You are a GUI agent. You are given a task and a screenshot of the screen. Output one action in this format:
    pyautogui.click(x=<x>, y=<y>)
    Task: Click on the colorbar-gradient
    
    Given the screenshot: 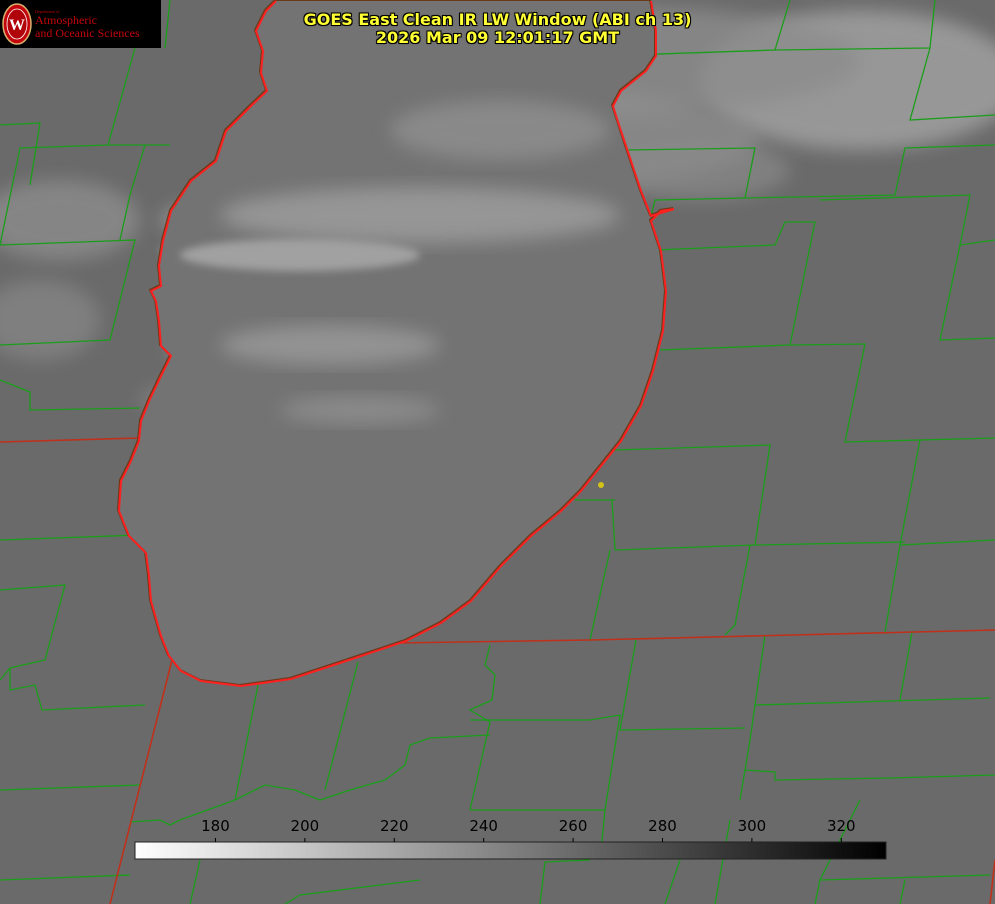 What is the action you would take?
    pyautogui.click(x=510, y=850)
    